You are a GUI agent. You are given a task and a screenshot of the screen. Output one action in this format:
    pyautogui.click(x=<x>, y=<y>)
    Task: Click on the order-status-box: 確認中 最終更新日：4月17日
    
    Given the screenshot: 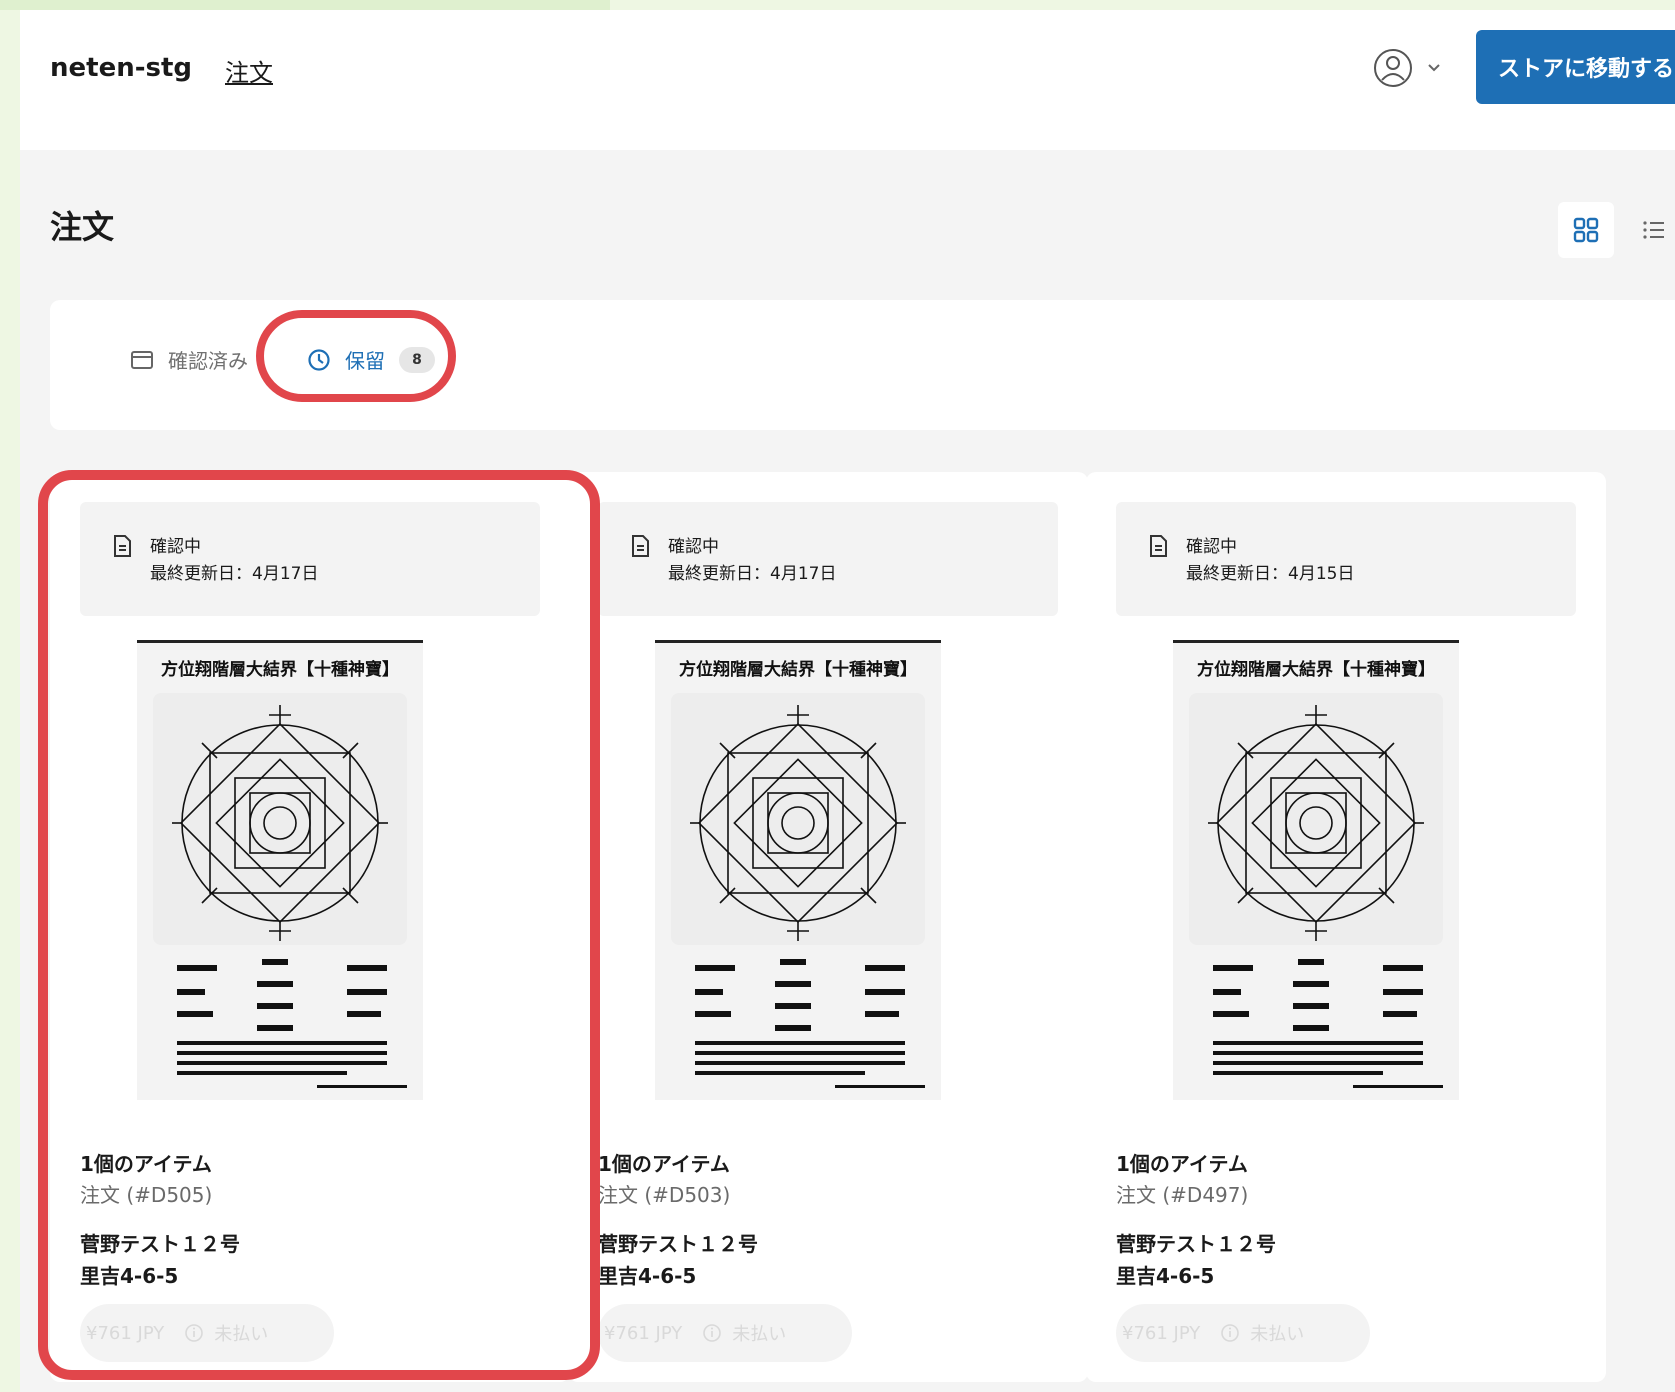 What is the action you would take?
    pyautogui.click(x=828, y=559)
    